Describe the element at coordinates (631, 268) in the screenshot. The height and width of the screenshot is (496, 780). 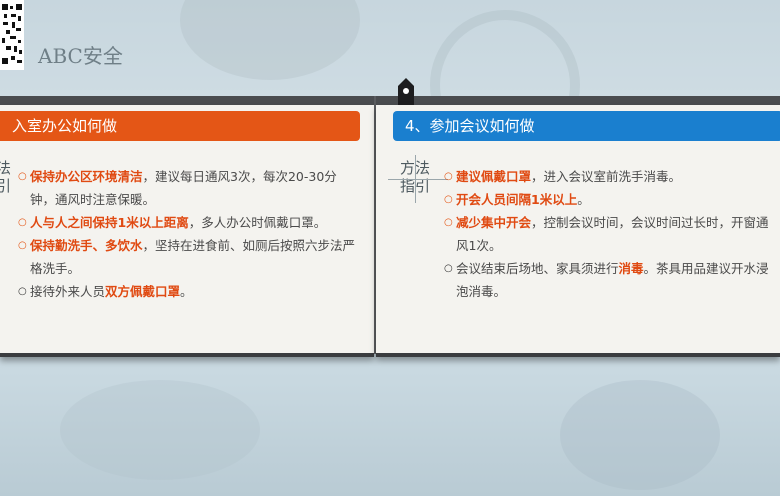
I see `item-highlight: 消毒` at that location.